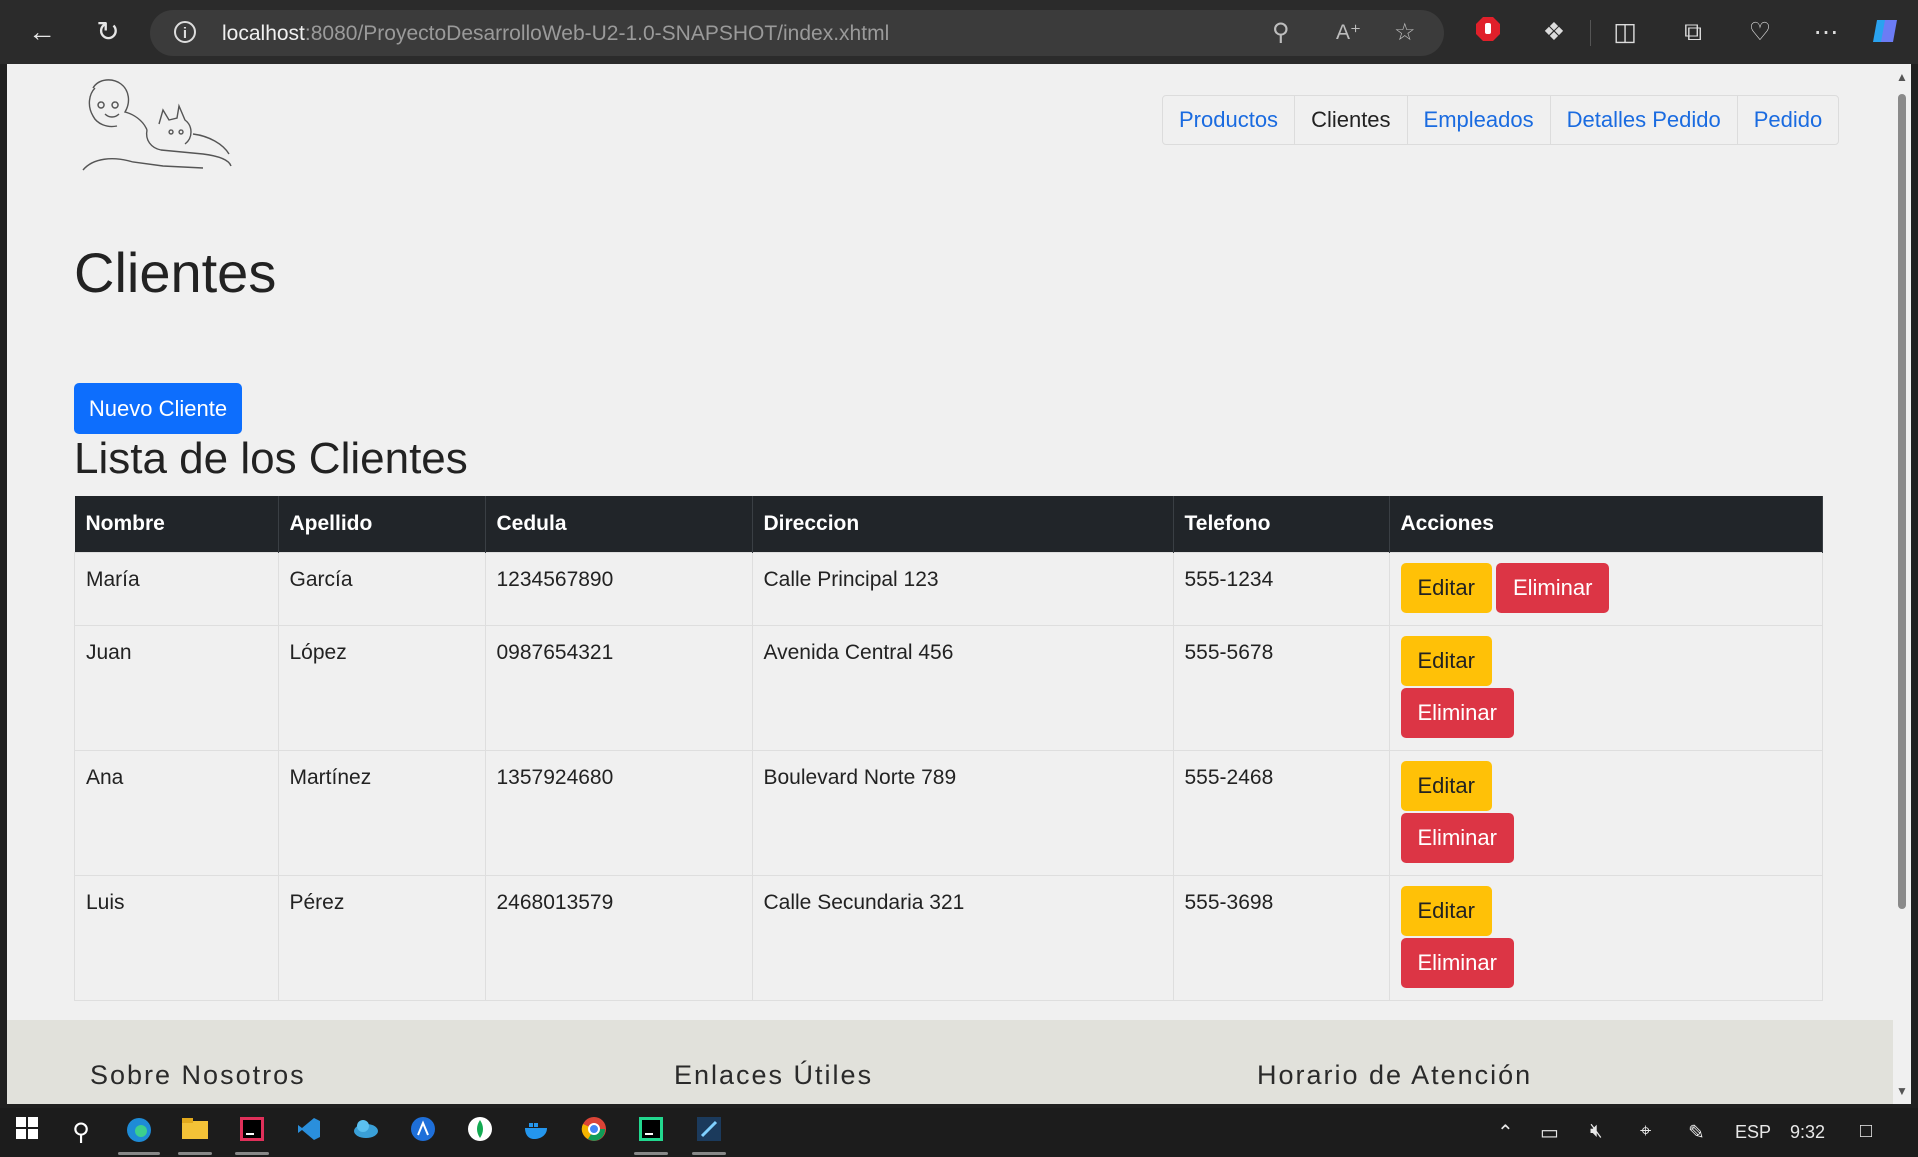  Describe the element at coordinates (1281, 813) in the screenshot. I see `cell-telefono: 555-2468` at that location.